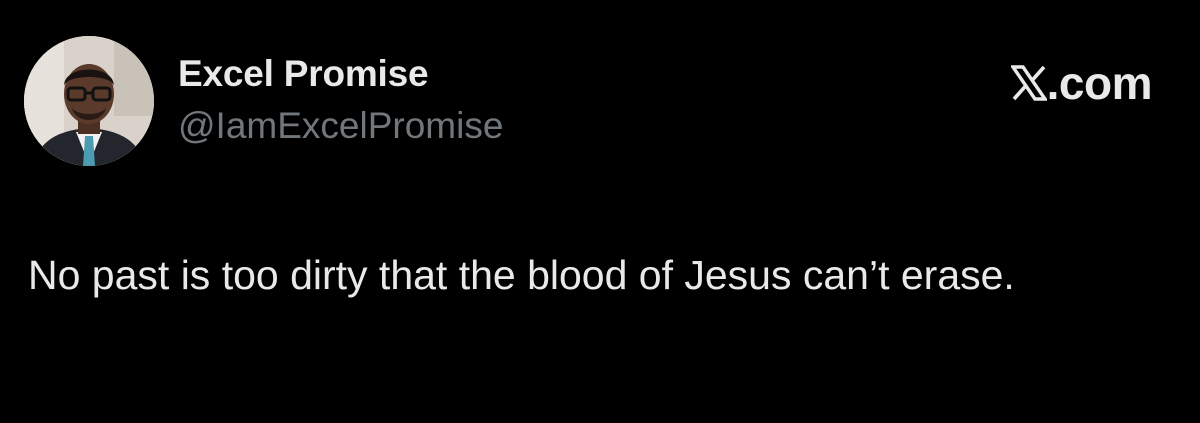  Describe the element at coordinates (1099, 83) in the screenshot. I see `brand-suffix: .com` at that location.